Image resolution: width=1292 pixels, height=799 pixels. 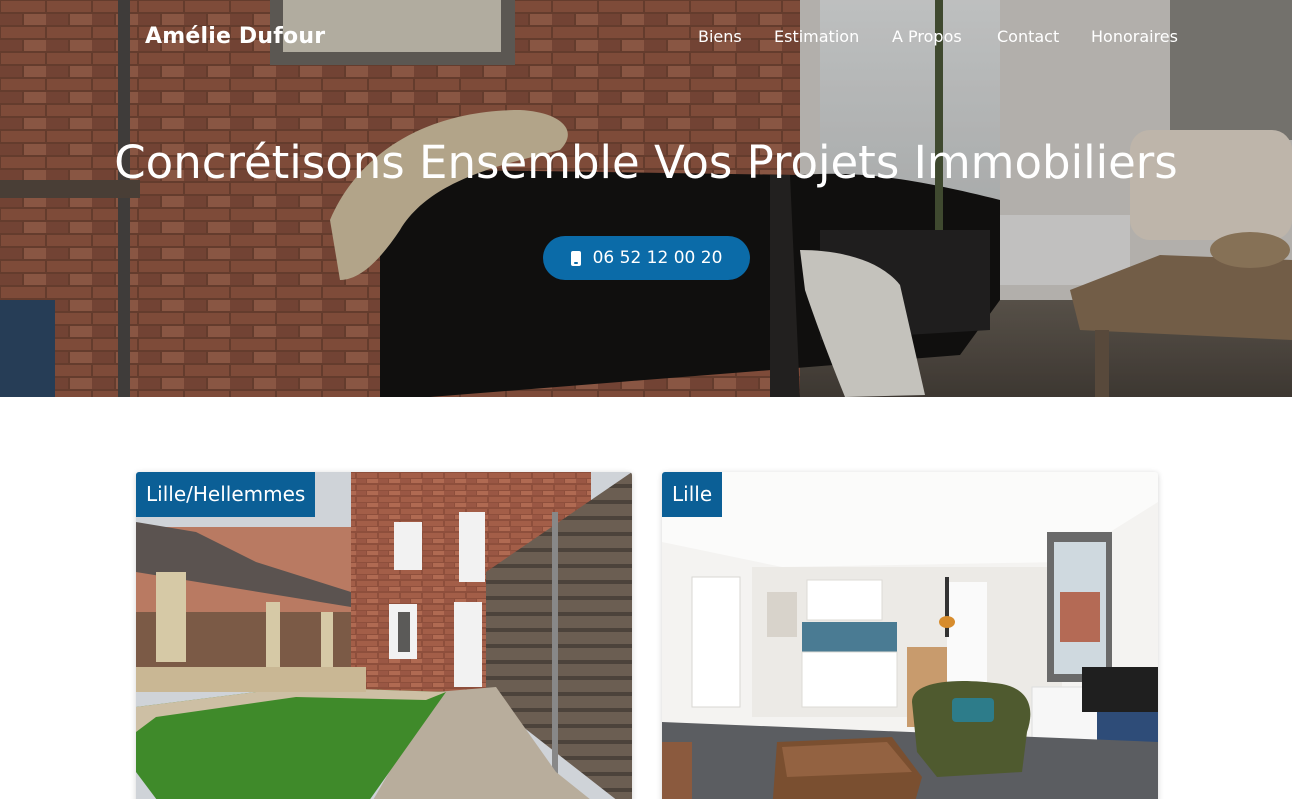 What do you see at coordinates (692, 494) in the screenshot?
I see `listing-location-tag: Lille` at bounding box center [692, 494].